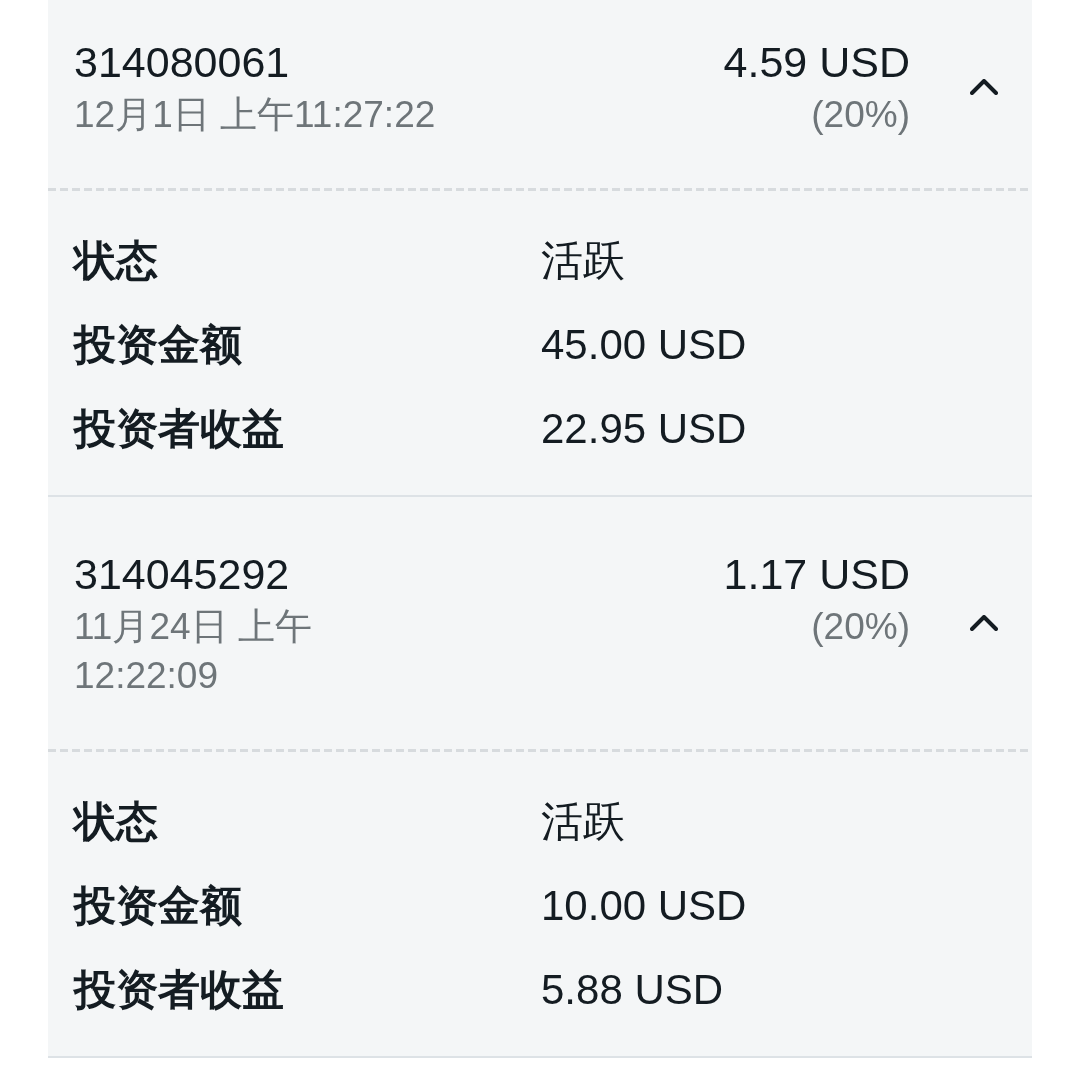 The image size is (1080, 1068). Describe the element at coordinates (816, 574) in the screenshot. I see `amount-text: 1.17 USD` at that location.